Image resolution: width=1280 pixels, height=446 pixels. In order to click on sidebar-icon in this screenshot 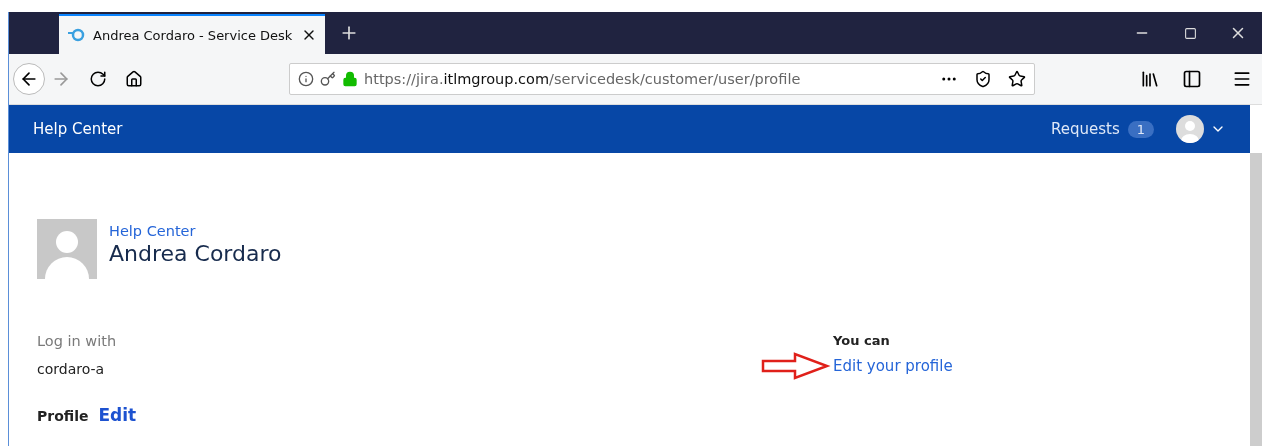, I will do `click(1192, 79)`.